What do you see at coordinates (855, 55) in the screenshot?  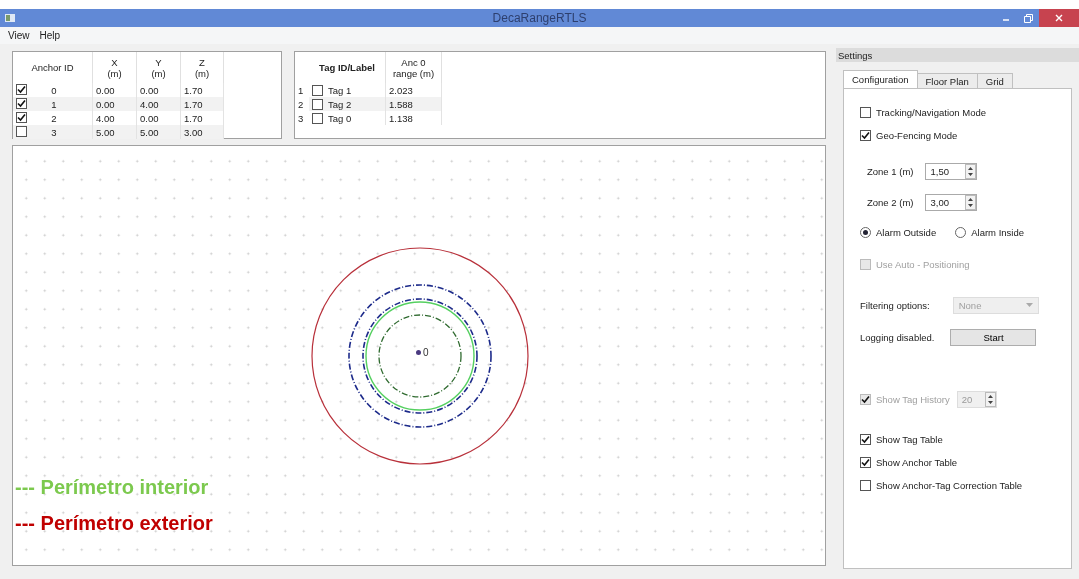 I see `dock-title: Settings` at bounding box center [855, 55].